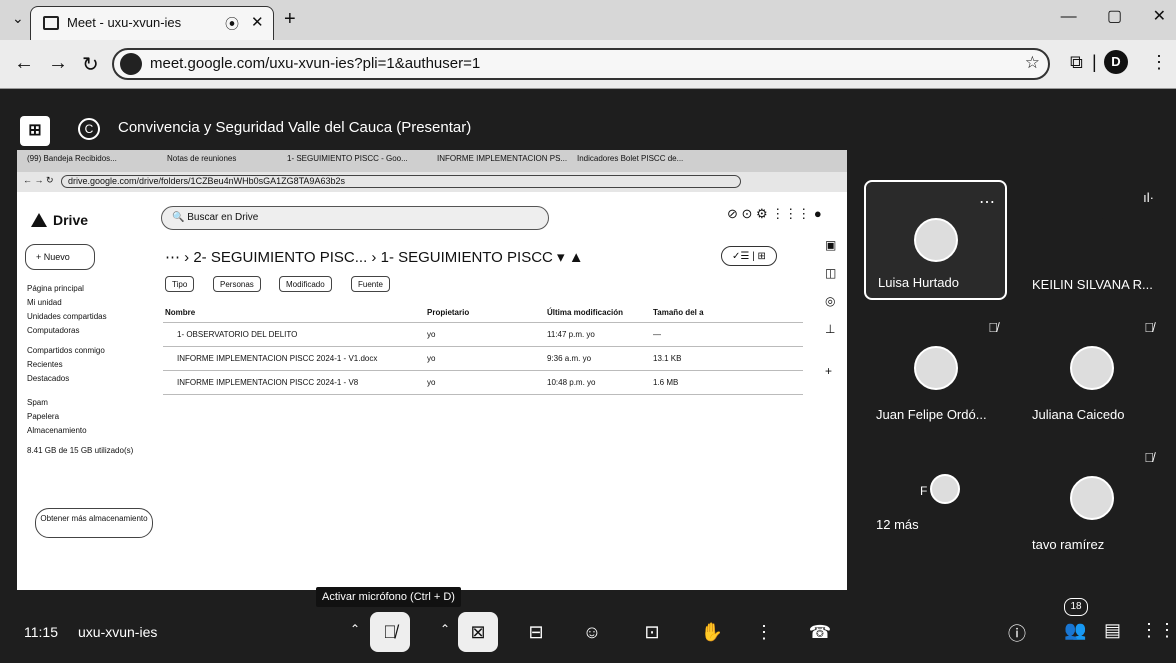  What do you see at coordinates (1158, 630) in the screenshot?
I see `activities-icon: ⋮⋮` at bounding box center [1158, 630].